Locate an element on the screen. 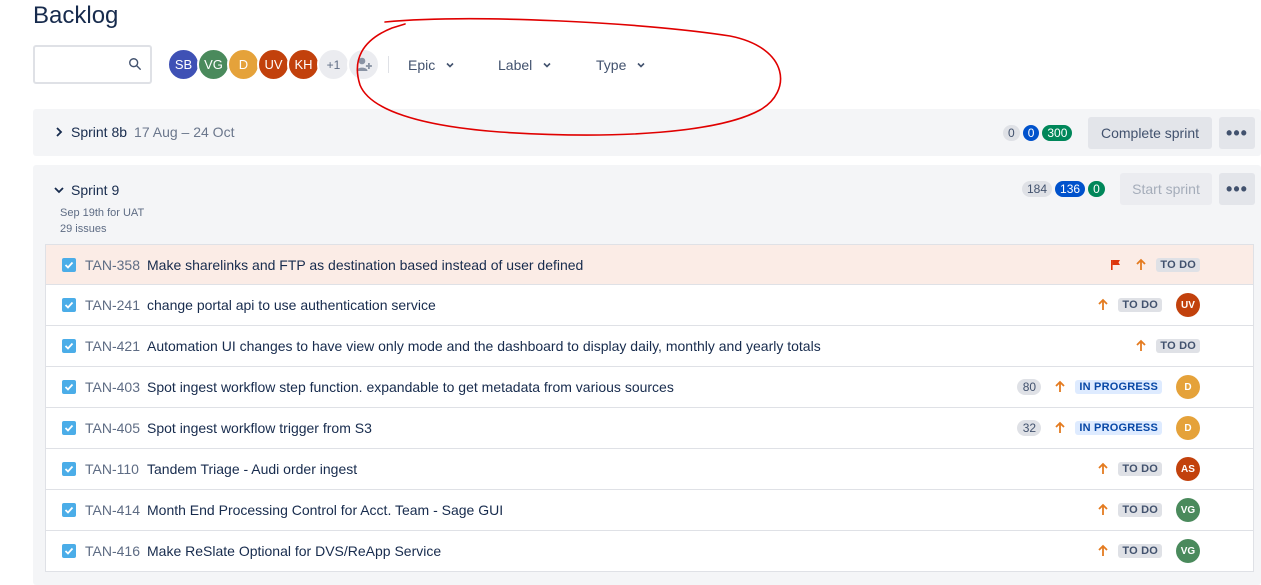 The height and width of the screenshot is (585, 1261). filter-label: Type is located at coordinates (611, 65).